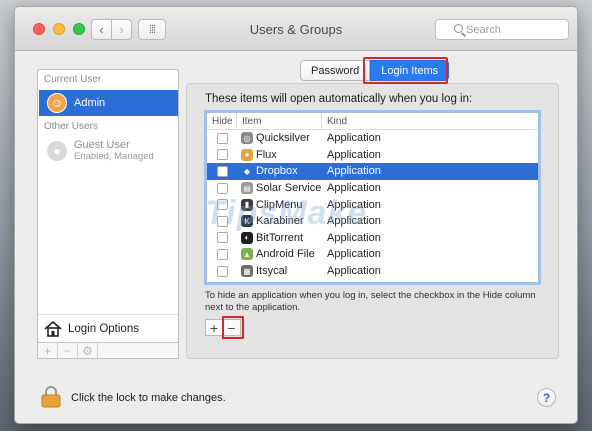 This screenshot has width=592, height=431. Describe the element at coordinates (247, 237) in the screenshot. I see `bittorrent-icon: ◐` at that location.